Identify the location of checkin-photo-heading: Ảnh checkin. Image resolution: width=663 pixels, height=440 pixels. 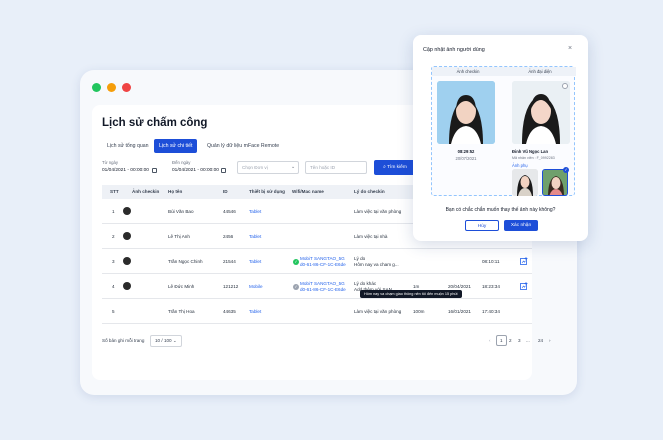
(468, 71).